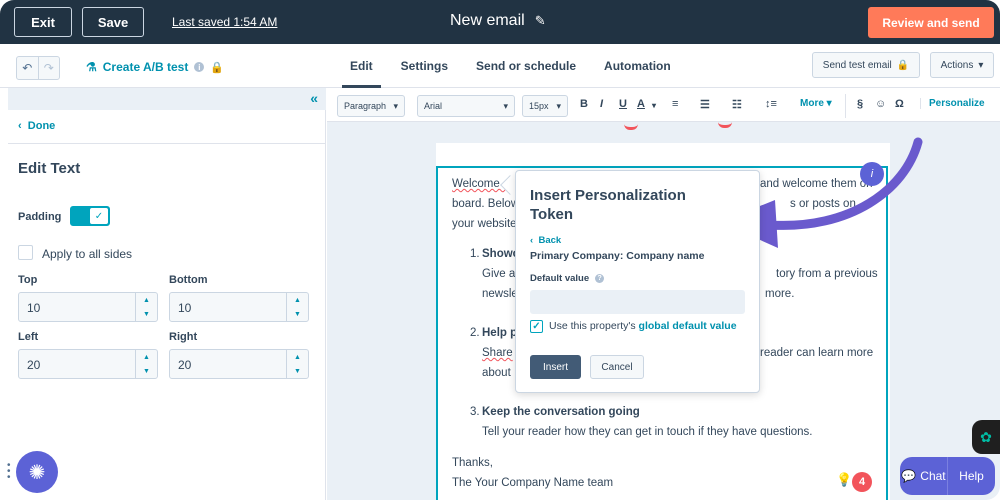 The image size is (1000, 500). I want to click on underline-icon: U, so click(623, 104).